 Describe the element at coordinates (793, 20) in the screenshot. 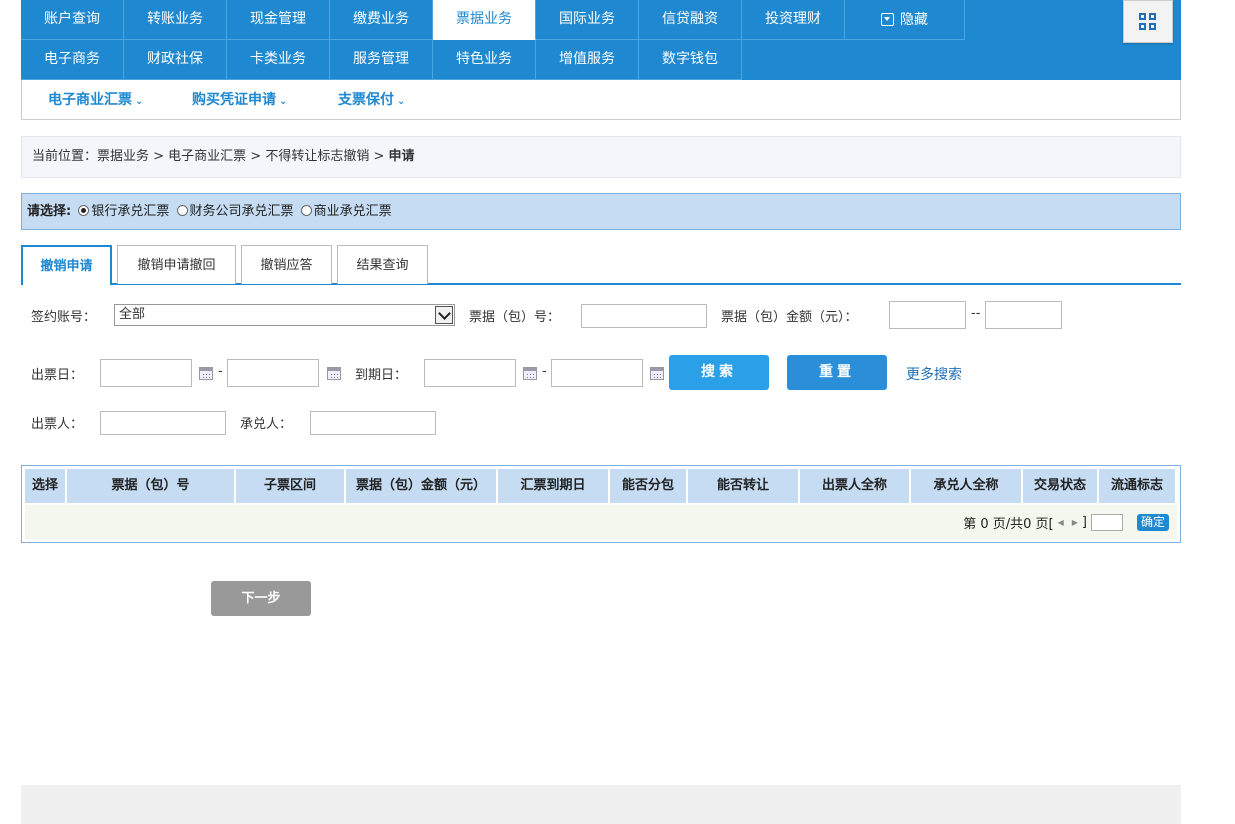

I see `nav-item-investment: 投资理财` at that location.